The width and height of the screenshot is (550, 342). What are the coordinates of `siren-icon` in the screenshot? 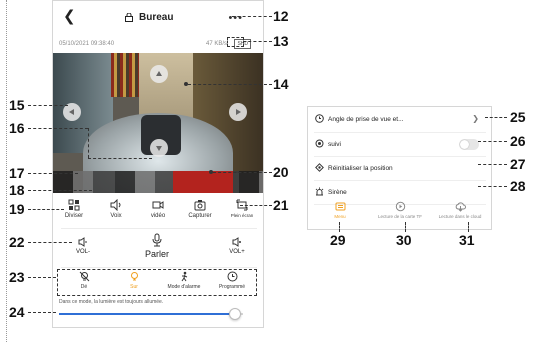 It's located at (319, 191).